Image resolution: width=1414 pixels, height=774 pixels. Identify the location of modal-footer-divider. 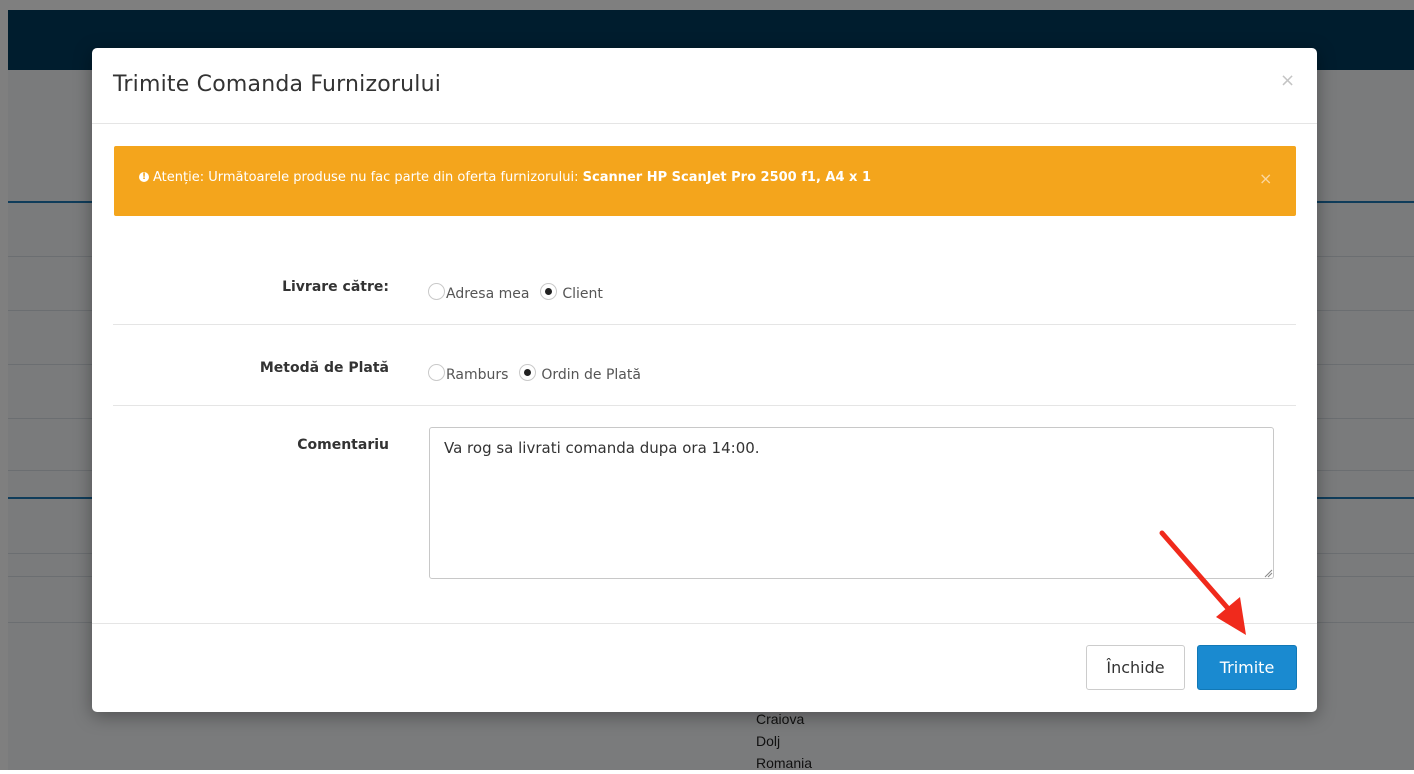
(704, 623).